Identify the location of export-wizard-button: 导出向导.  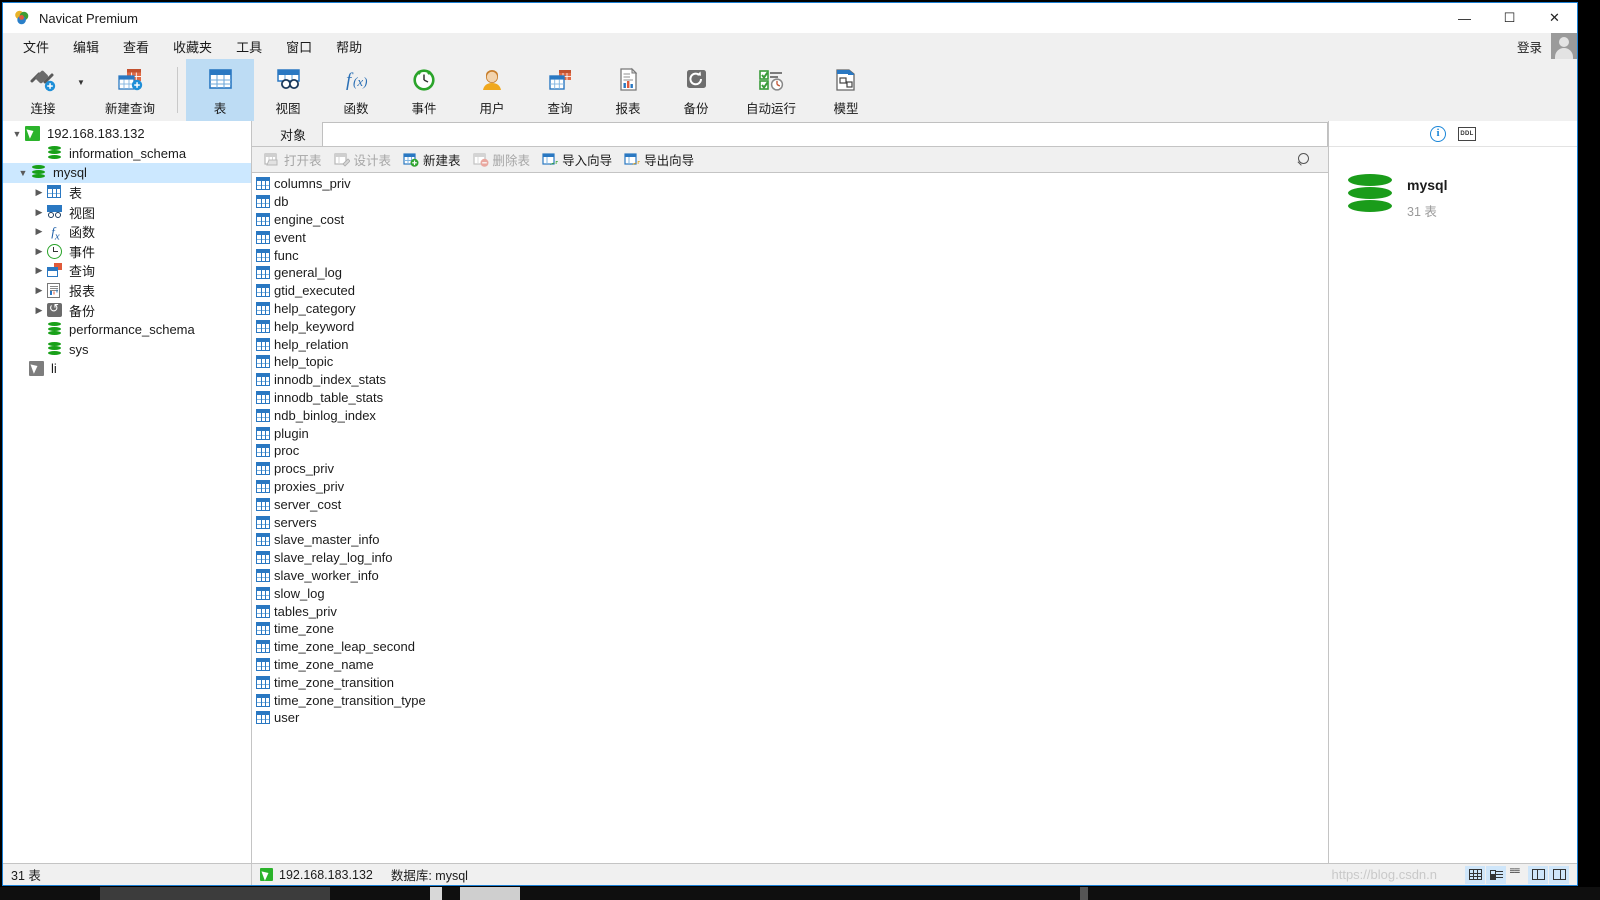
(659, 160).